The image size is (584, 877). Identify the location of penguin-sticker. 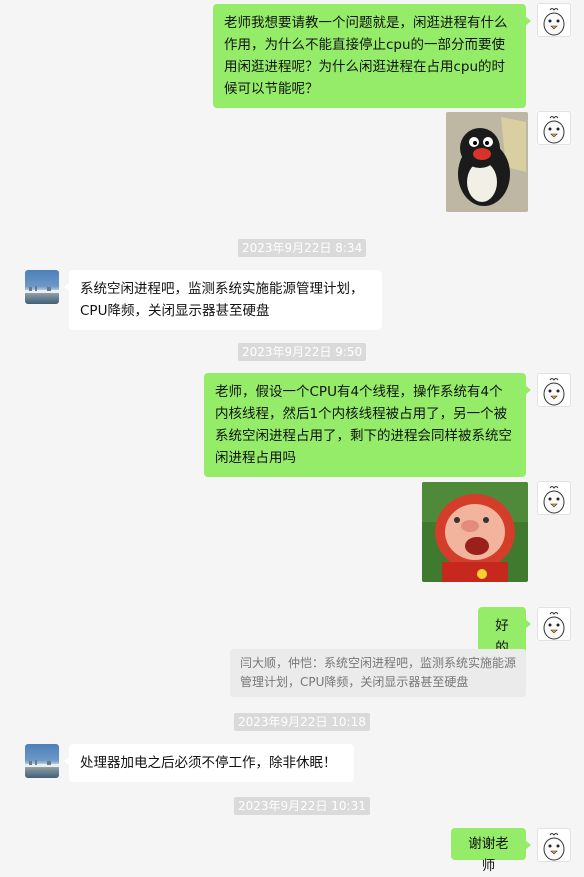
(487, 162).